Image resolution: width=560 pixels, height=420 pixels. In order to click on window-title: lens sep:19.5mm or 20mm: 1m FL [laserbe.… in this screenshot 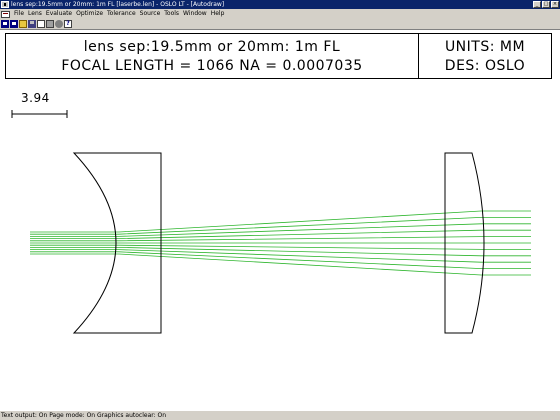, I will do `click(118, 4)`.